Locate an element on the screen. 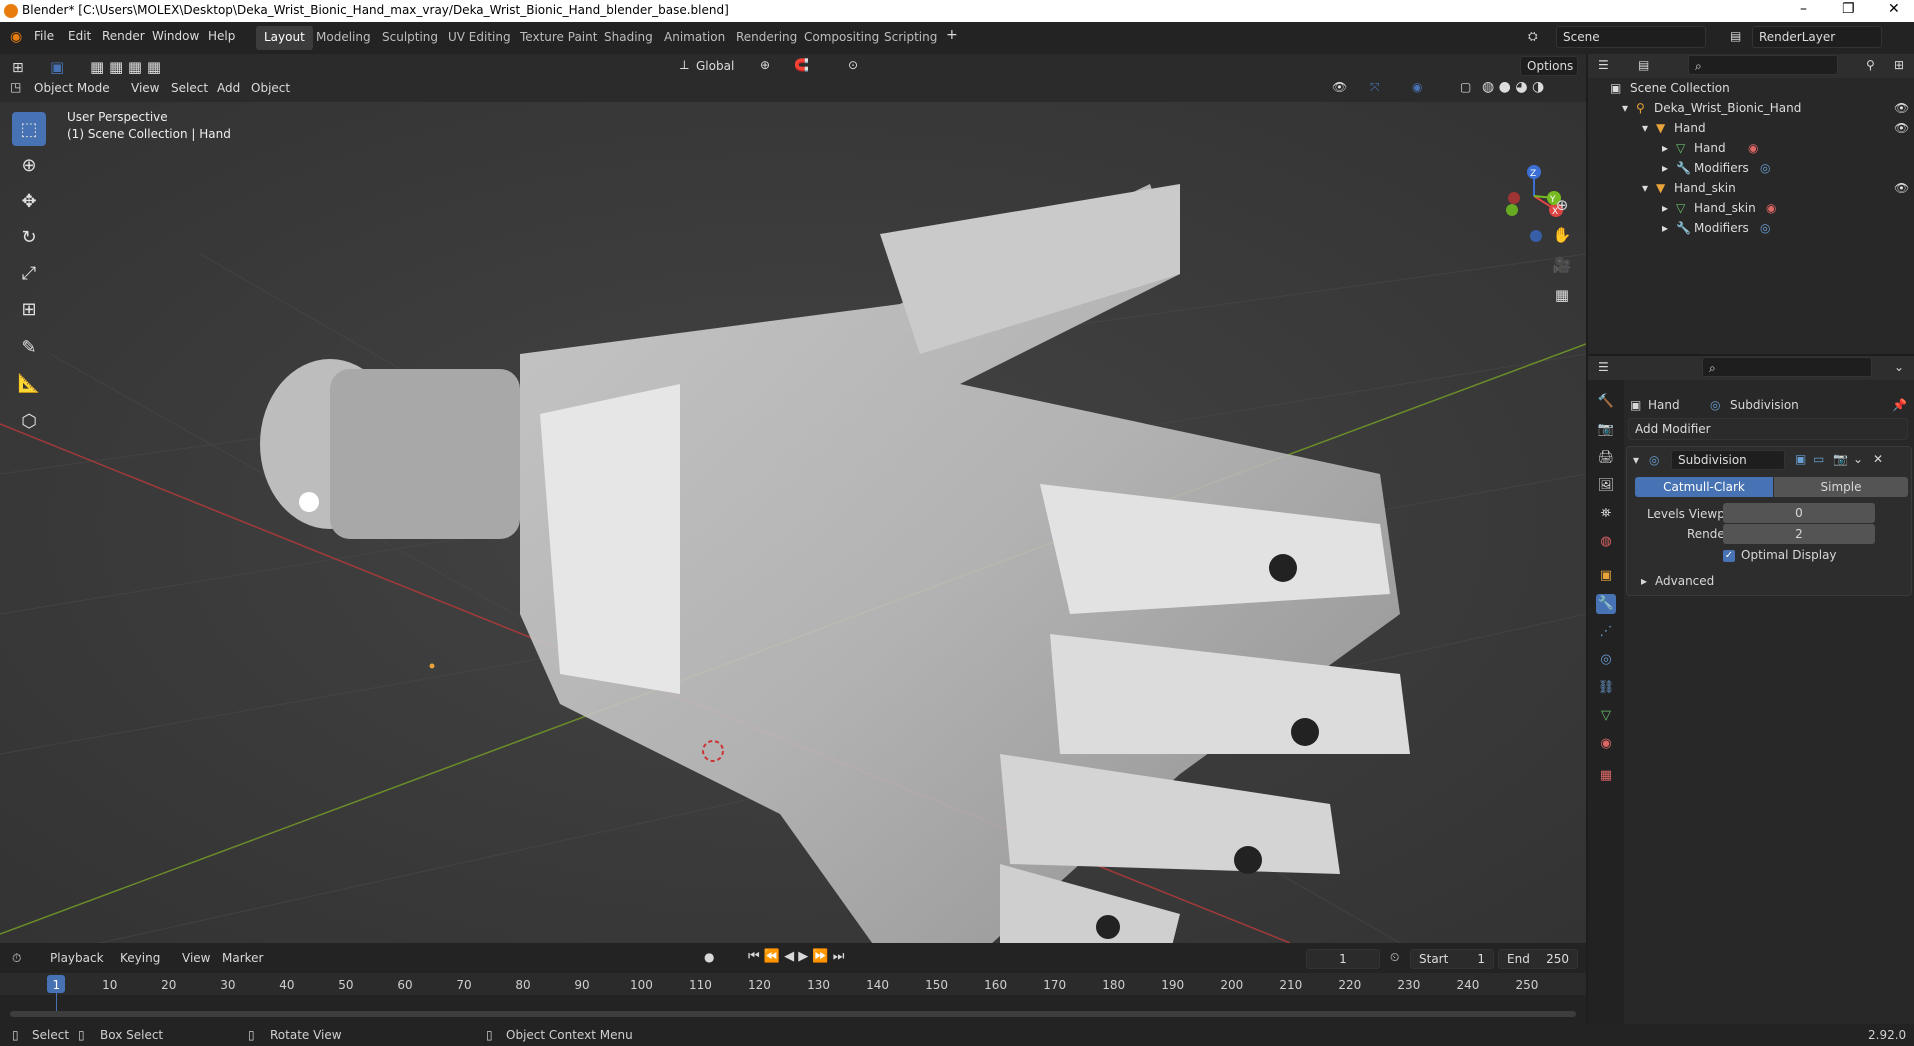  timeline-editor-icon: ⏱ is located at coordinates (16, 958).